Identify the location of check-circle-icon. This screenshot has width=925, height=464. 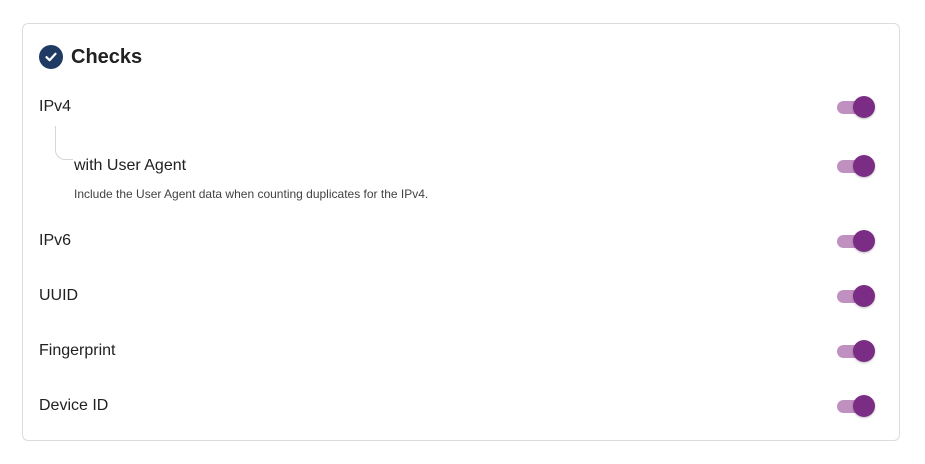
(51, 57).